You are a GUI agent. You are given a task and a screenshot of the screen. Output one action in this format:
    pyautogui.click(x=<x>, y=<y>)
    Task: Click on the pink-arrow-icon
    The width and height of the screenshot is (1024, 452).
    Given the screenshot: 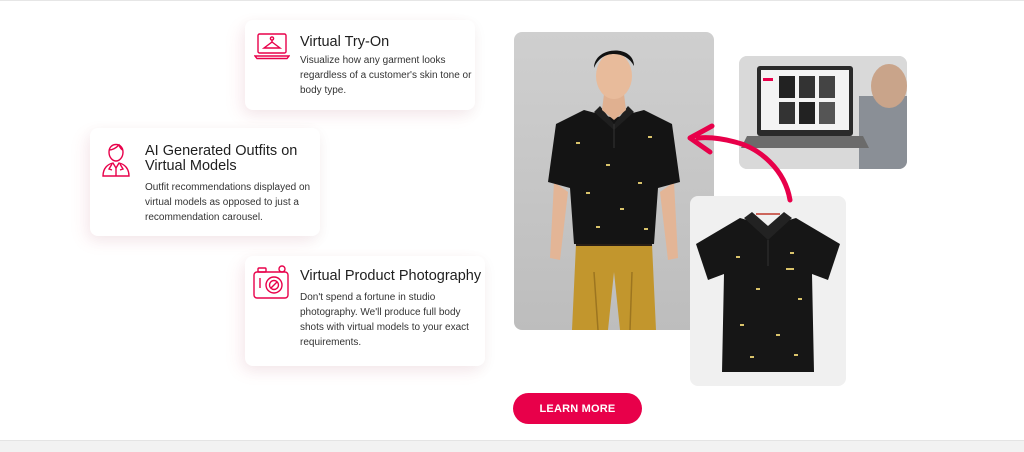 What is the action you would take?
    pyautogui.click(x=740, y=163)
    